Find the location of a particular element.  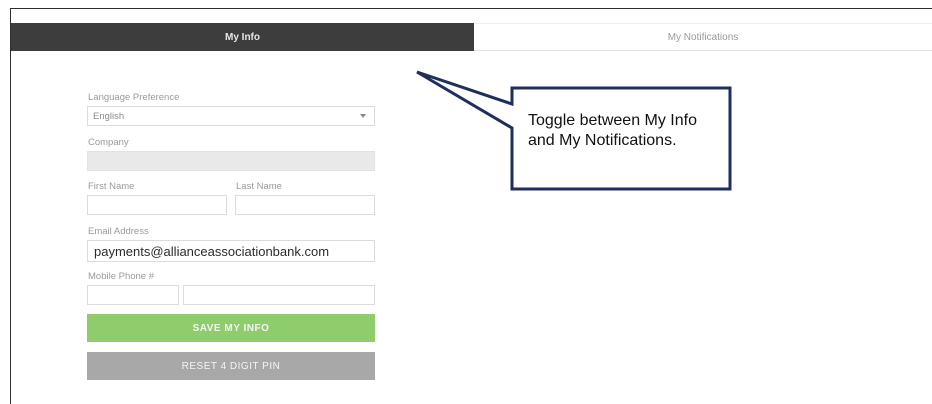

callout-bubble is located at coordinates (574, 130).